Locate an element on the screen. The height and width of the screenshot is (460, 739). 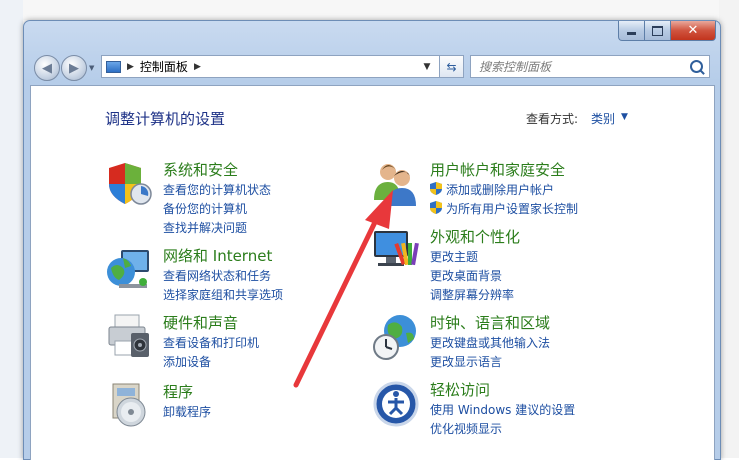
annotation-arrow is located at coordinates (343, 289).